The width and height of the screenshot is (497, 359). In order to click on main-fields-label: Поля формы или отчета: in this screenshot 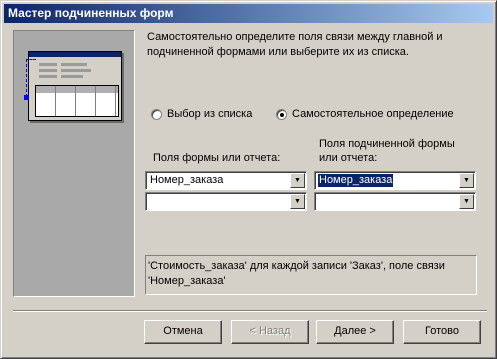, I will do `click(217, 158)`.